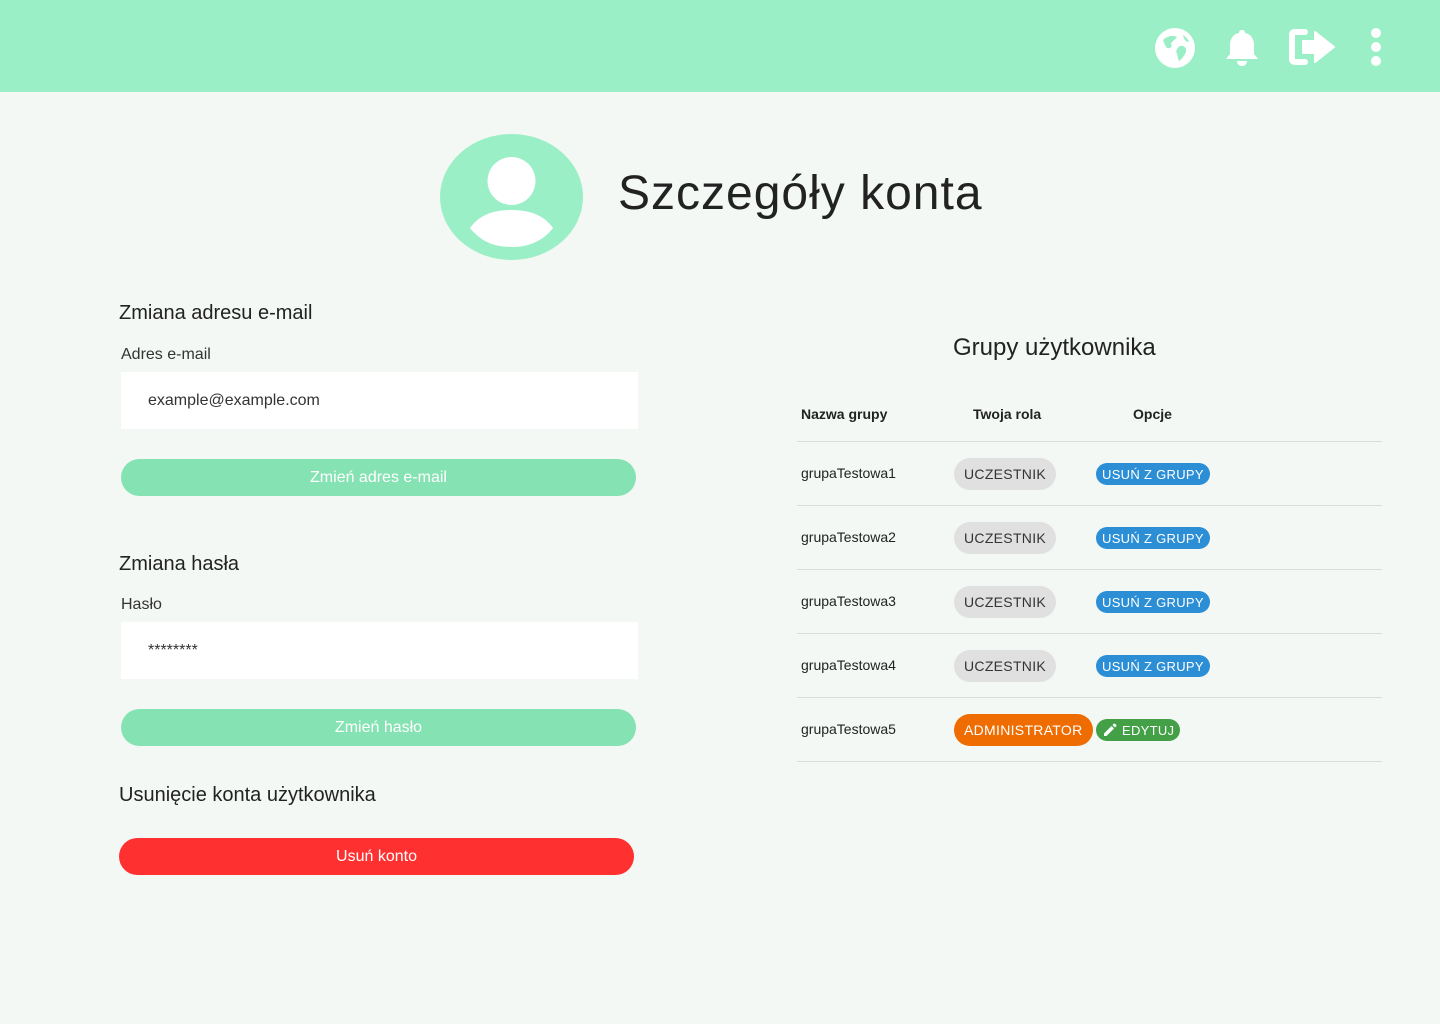 The image size is (1440, 1024). What do you see at coordinates (379, 400) in the screenshot?
I see `email-input` at bounding box center [379, 400].